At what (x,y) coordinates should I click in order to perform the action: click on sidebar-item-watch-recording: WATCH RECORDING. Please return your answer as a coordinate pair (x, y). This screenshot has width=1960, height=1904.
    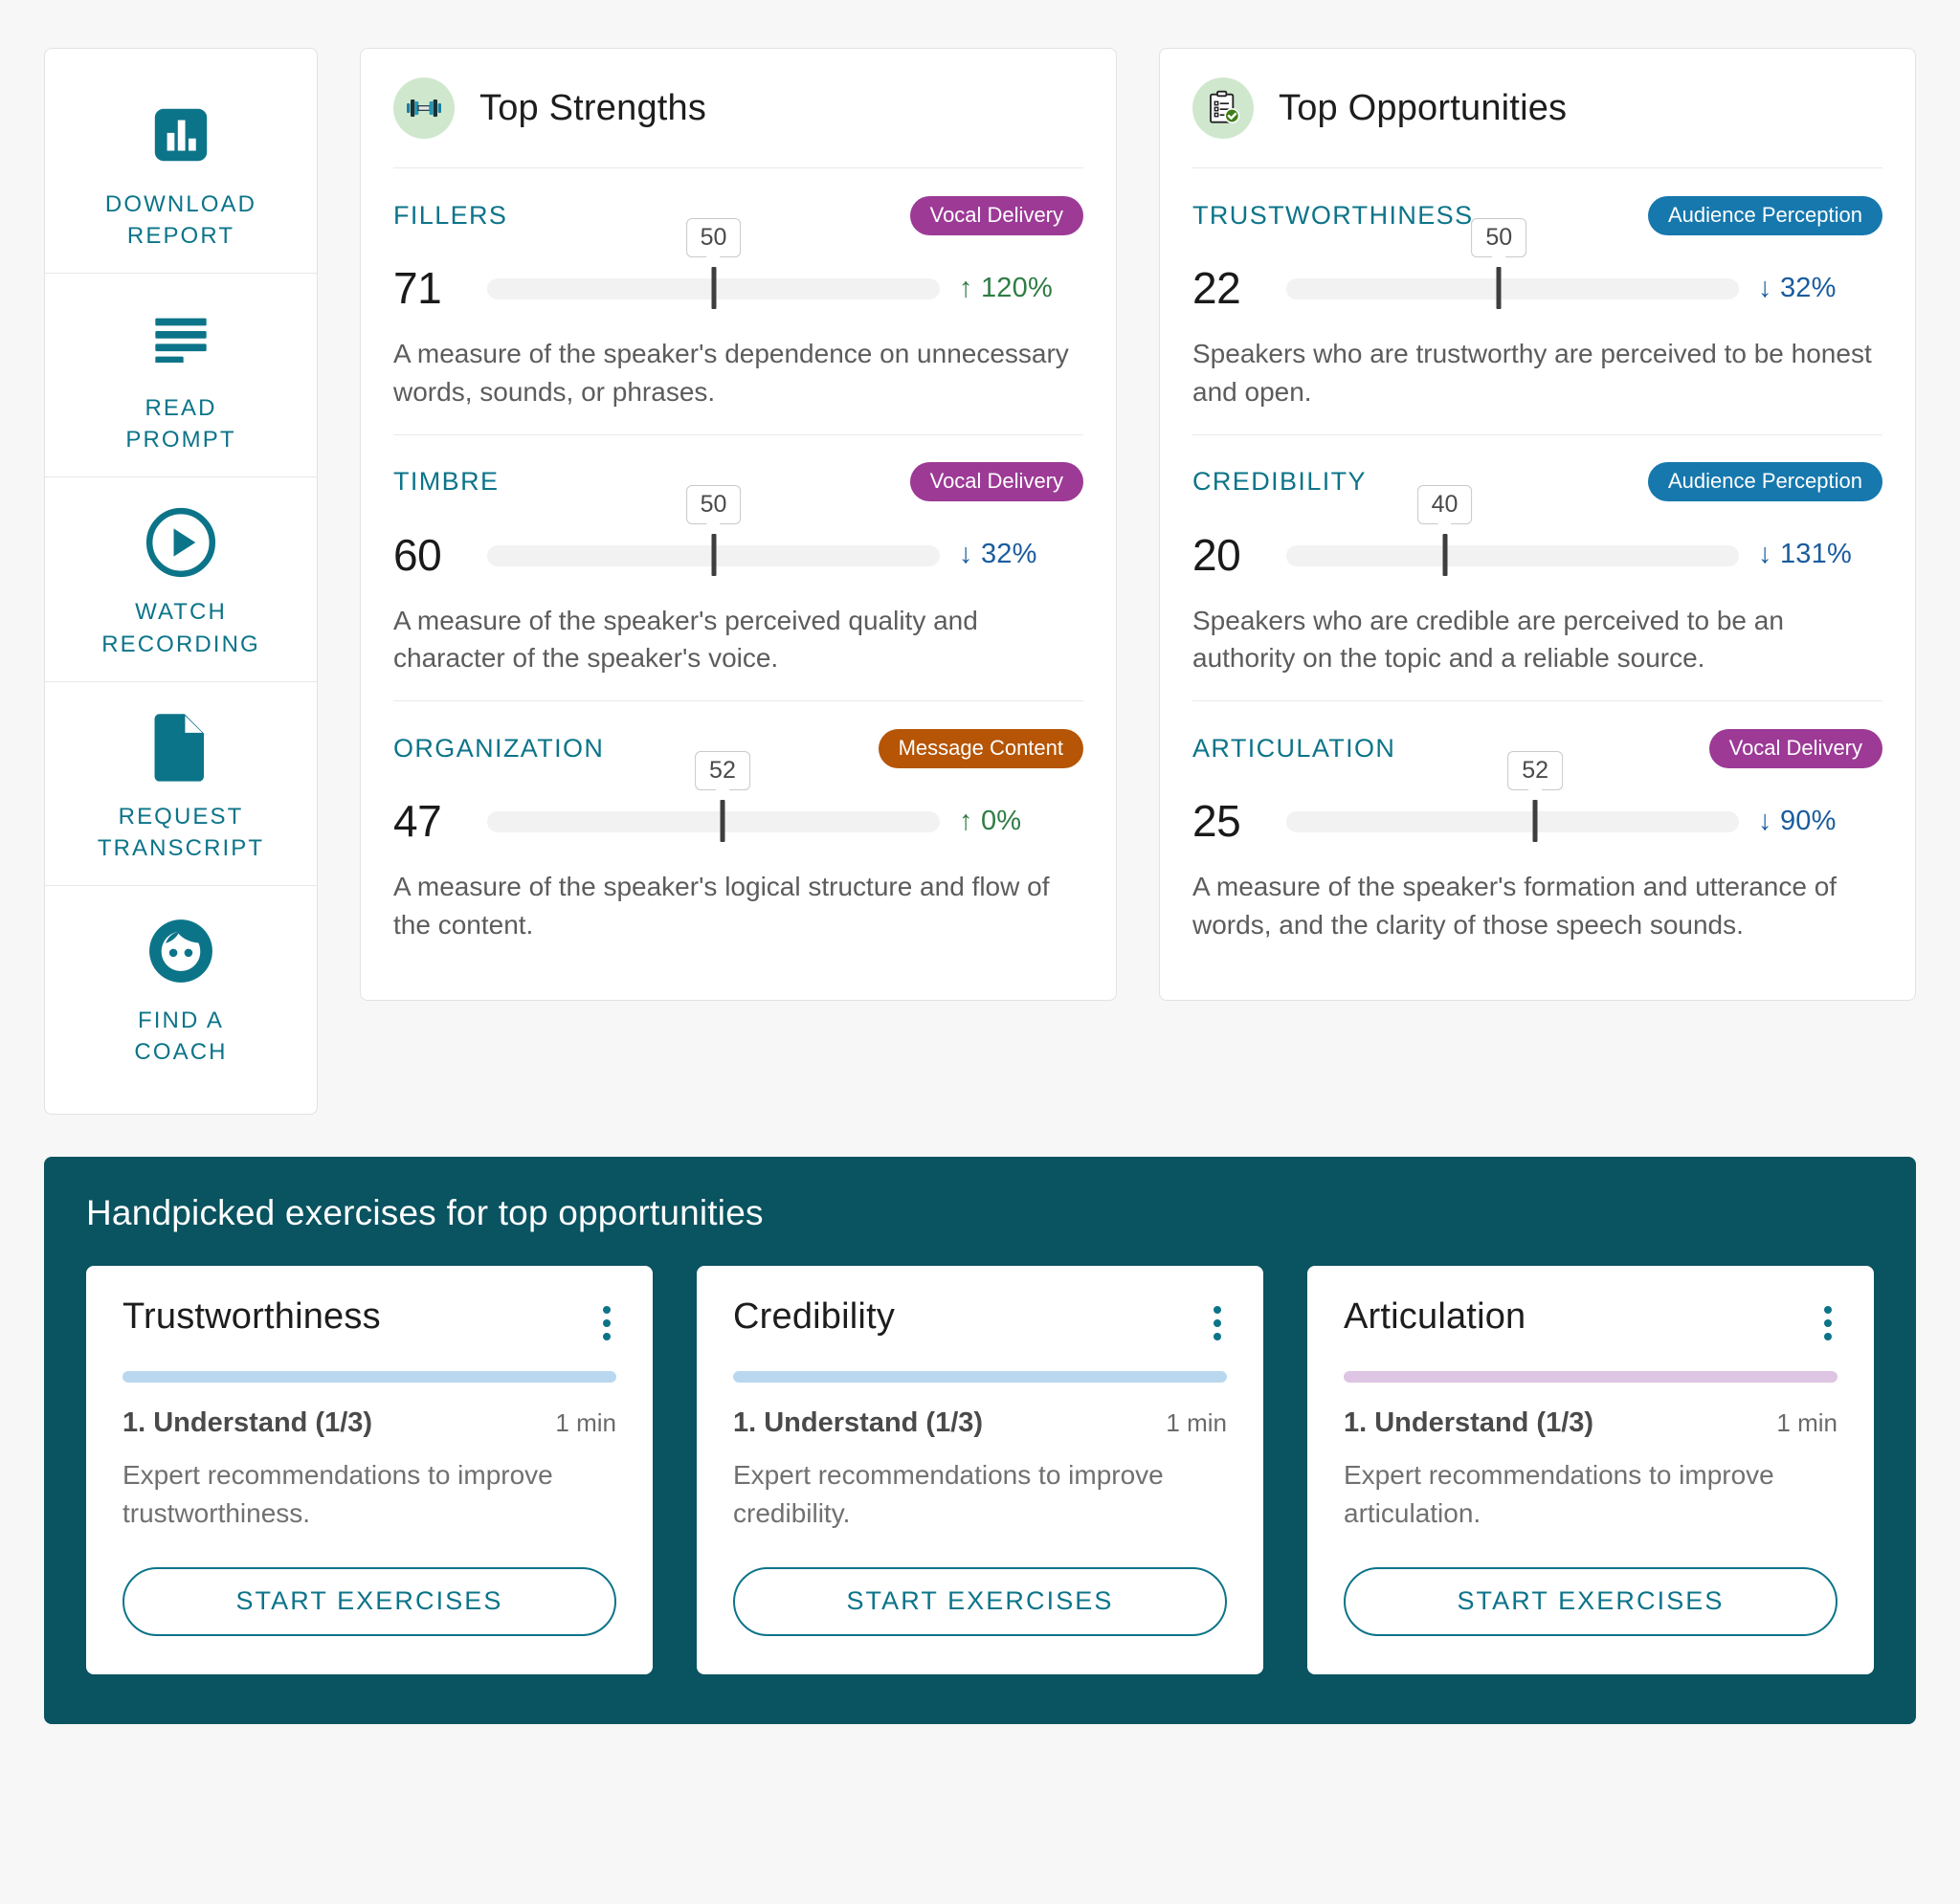
    Looking at the image, I should click on (181, 578).